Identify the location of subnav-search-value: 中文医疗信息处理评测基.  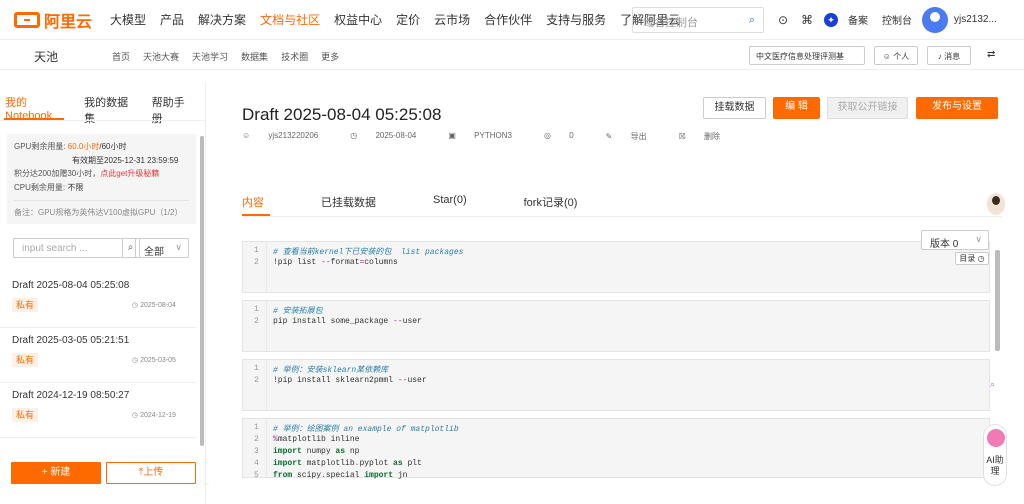
(800, 56).